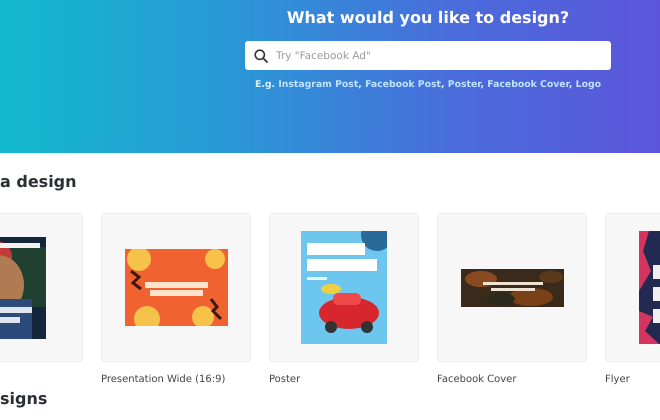  I want to click on heading: What would you like to design?, so click(428, 18).